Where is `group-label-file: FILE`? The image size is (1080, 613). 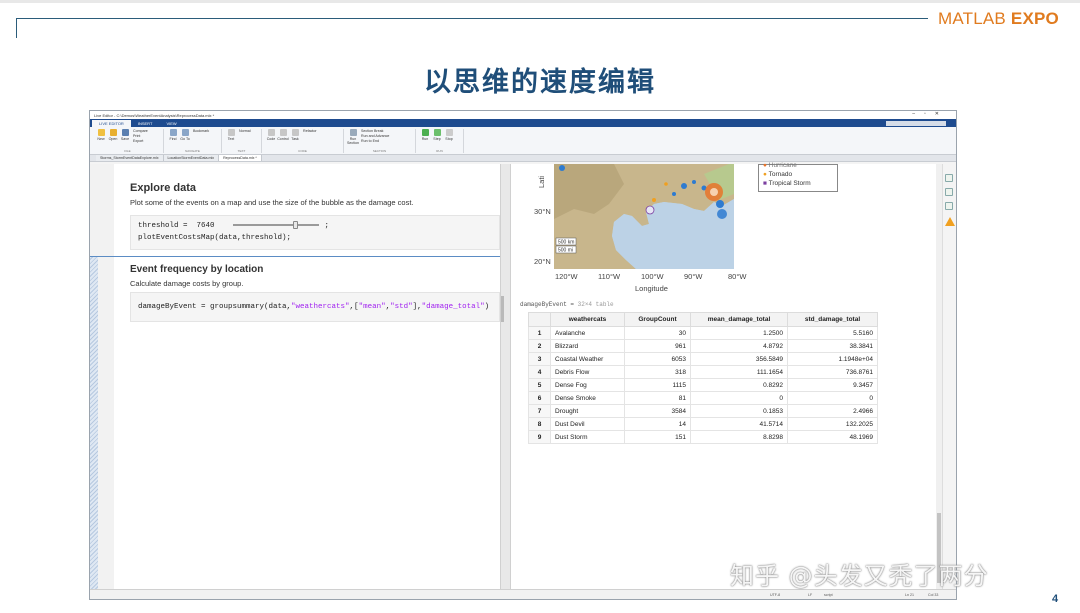 group-label-file: FILE is located at coordinates (127, 151).